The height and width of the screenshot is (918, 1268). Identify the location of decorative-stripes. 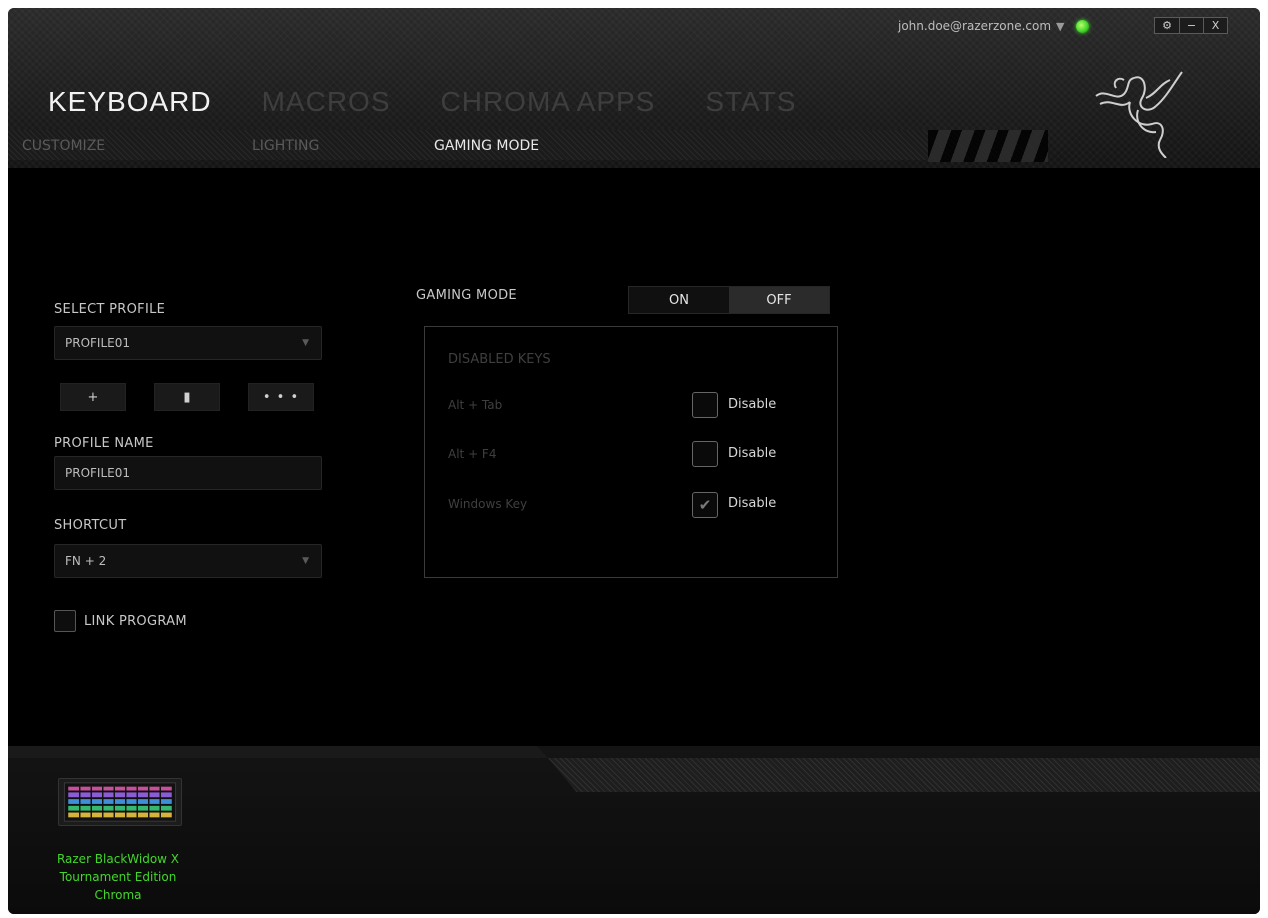
(988, 146).